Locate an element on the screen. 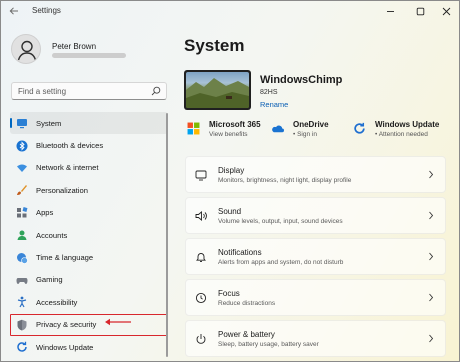 The width and height of the screenshot is (460, 362). device-image is located at coordinates (217, 90).